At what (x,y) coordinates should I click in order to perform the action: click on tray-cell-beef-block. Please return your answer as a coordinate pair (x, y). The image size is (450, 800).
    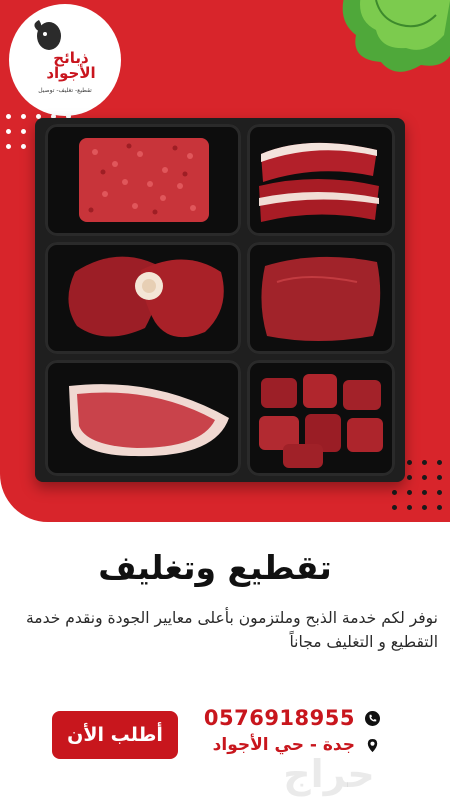
    Looking at the image, I should click on (321, 298).